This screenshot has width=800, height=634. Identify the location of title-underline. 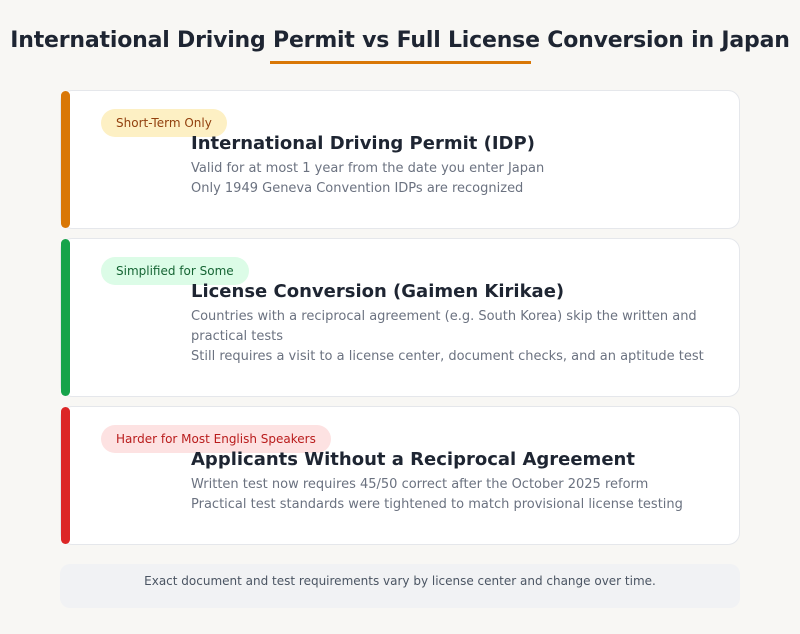
(400, 62).